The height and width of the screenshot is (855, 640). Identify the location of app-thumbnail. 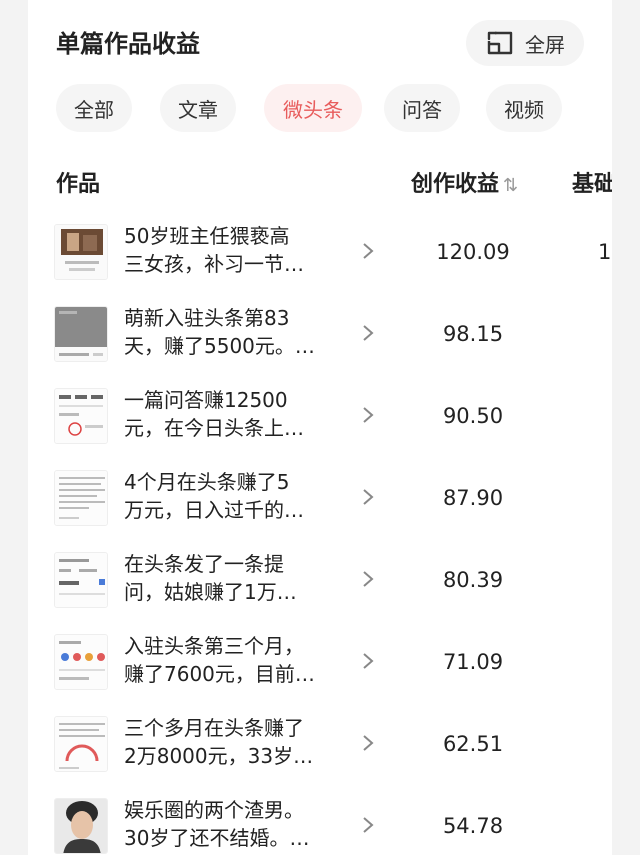
(81, 580).